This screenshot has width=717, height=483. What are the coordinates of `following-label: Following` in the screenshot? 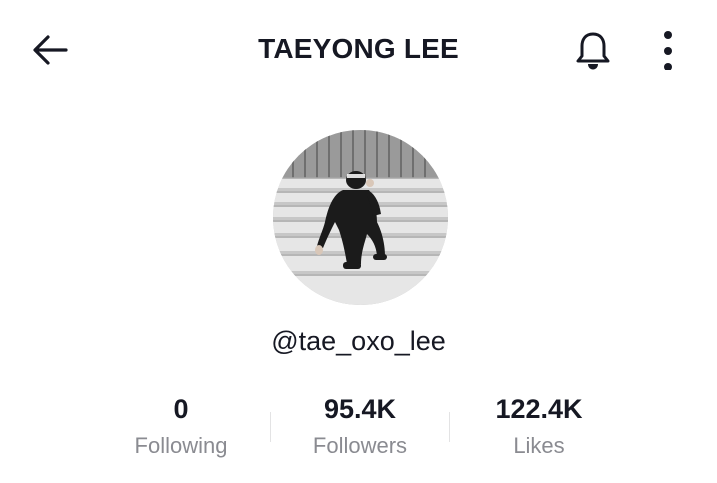 It's located at (181, 445).